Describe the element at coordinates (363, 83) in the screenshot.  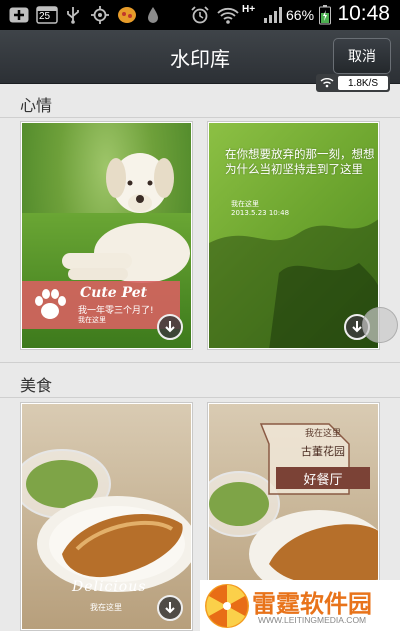
I see `speed-value: 1.8K/S` at that location.